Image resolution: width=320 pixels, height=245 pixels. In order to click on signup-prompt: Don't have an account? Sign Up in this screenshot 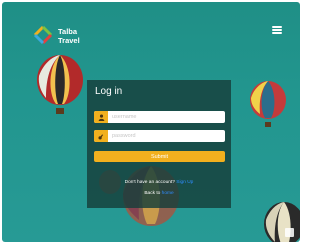, I will do `click(159, 182)`.